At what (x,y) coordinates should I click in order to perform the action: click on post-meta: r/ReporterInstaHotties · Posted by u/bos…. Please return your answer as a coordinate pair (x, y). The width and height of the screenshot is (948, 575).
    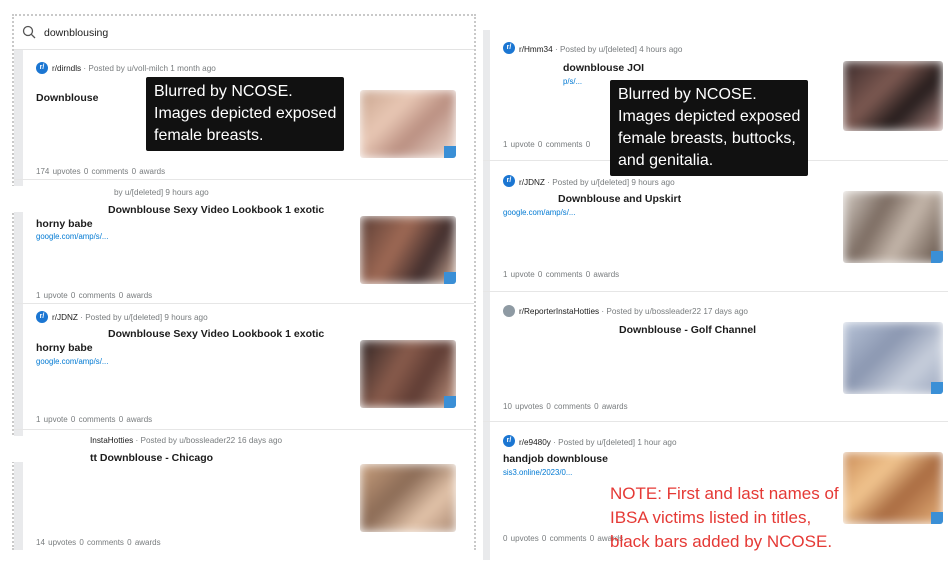
    Looking at the image, I should click on (633, 311).